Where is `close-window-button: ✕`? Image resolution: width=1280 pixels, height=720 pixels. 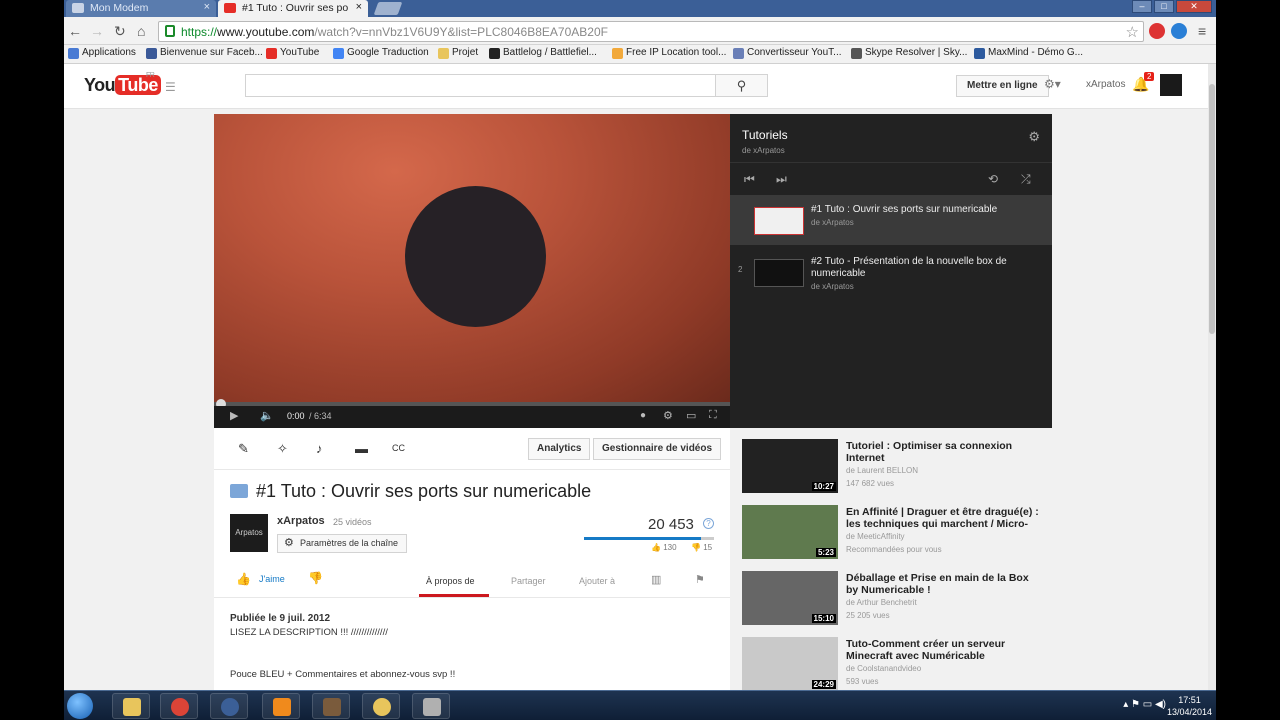
close-window-button: ✕ is located at coordinates (1194, 6).